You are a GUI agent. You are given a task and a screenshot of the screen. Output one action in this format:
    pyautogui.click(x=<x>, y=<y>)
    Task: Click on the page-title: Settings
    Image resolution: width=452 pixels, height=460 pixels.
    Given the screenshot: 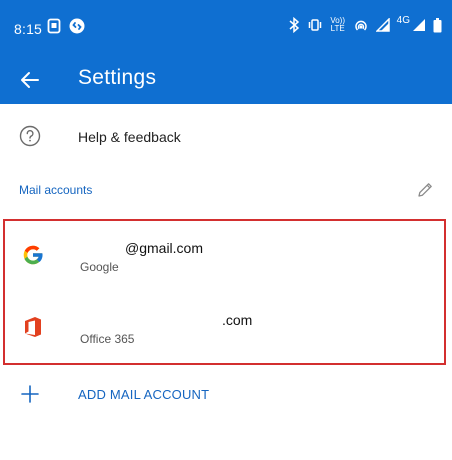 What is the action you would take?
    pyautogui.click(x=117, y=77)
    